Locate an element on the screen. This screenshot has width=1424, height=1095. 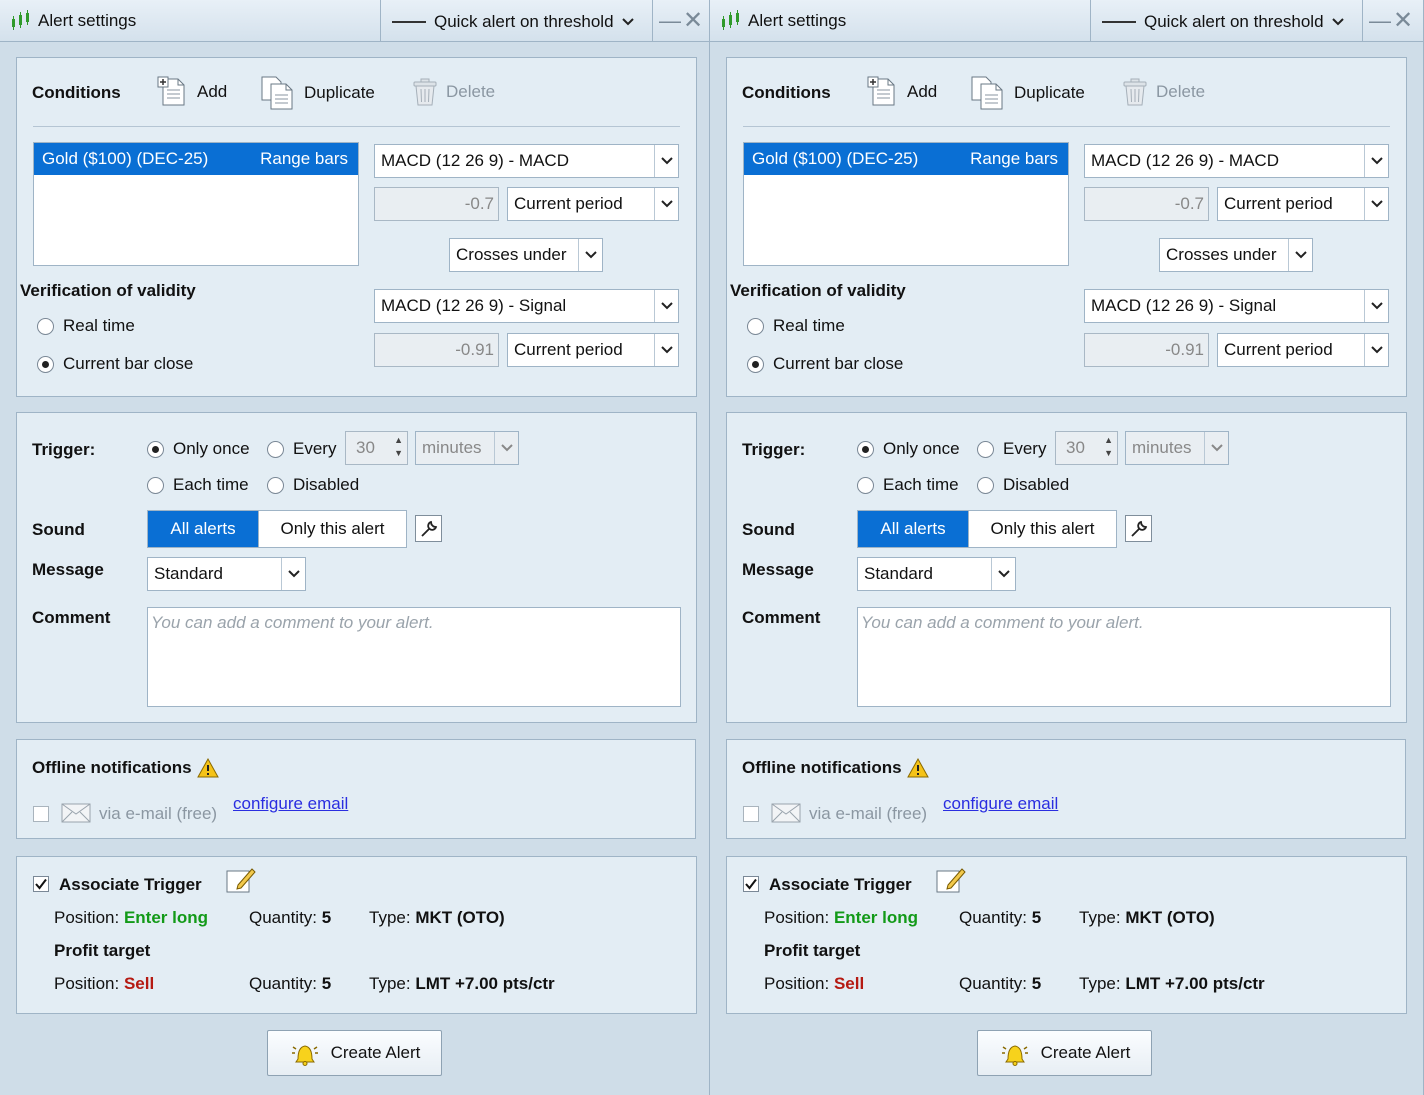
entry-quantity: Quantity: 5 is located at coordinates (1000, 918).